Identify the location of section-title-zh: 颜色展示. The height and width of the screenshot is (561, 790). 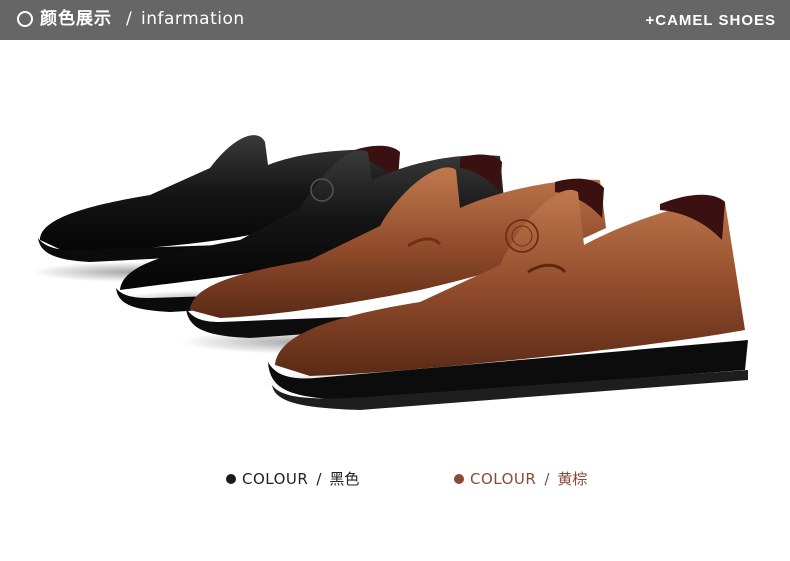
(76, 19).